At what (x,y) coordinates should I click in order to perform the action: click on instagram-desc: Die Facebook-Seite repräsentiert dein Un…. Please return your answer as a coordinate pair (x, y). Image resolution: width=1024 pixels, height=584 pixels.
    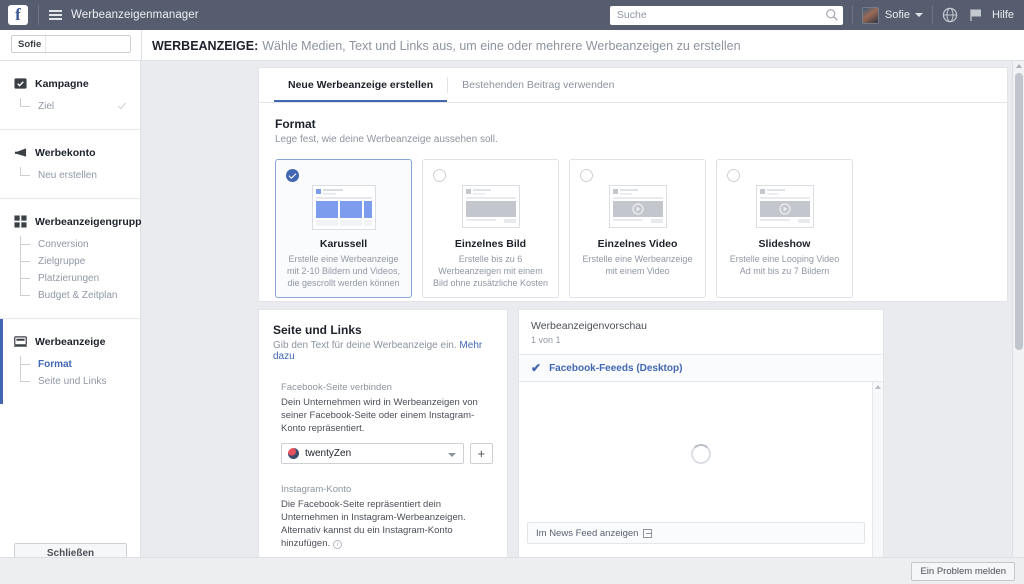
    Looking at the image, I should click on (387, 524).